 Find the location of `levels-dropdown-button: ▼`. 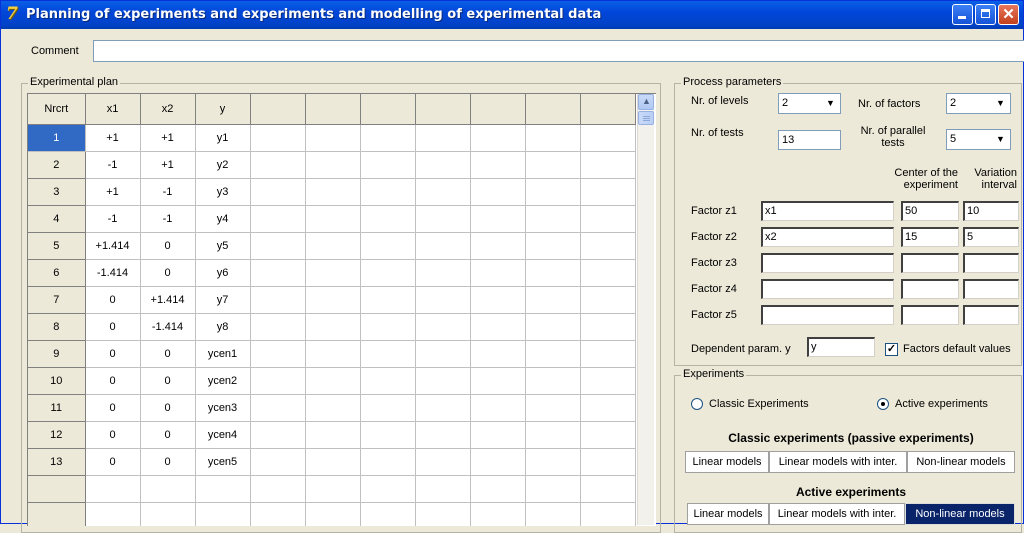

levels-dropdown-button: ▼ is located at coordinates (830, 103).